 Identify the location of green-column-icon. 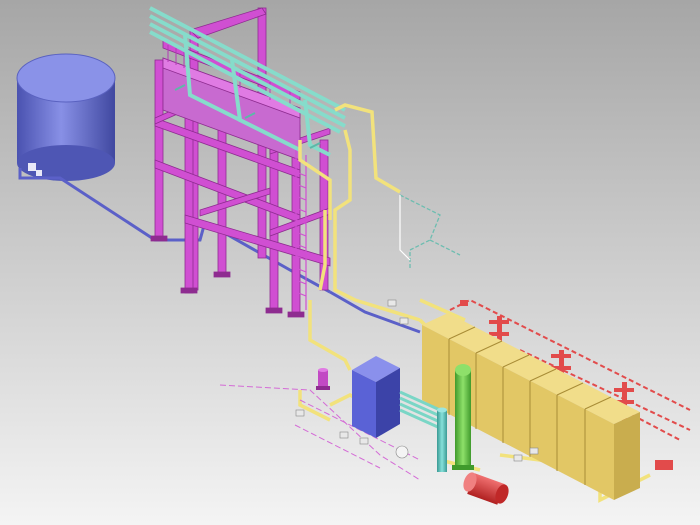
(463, 417).